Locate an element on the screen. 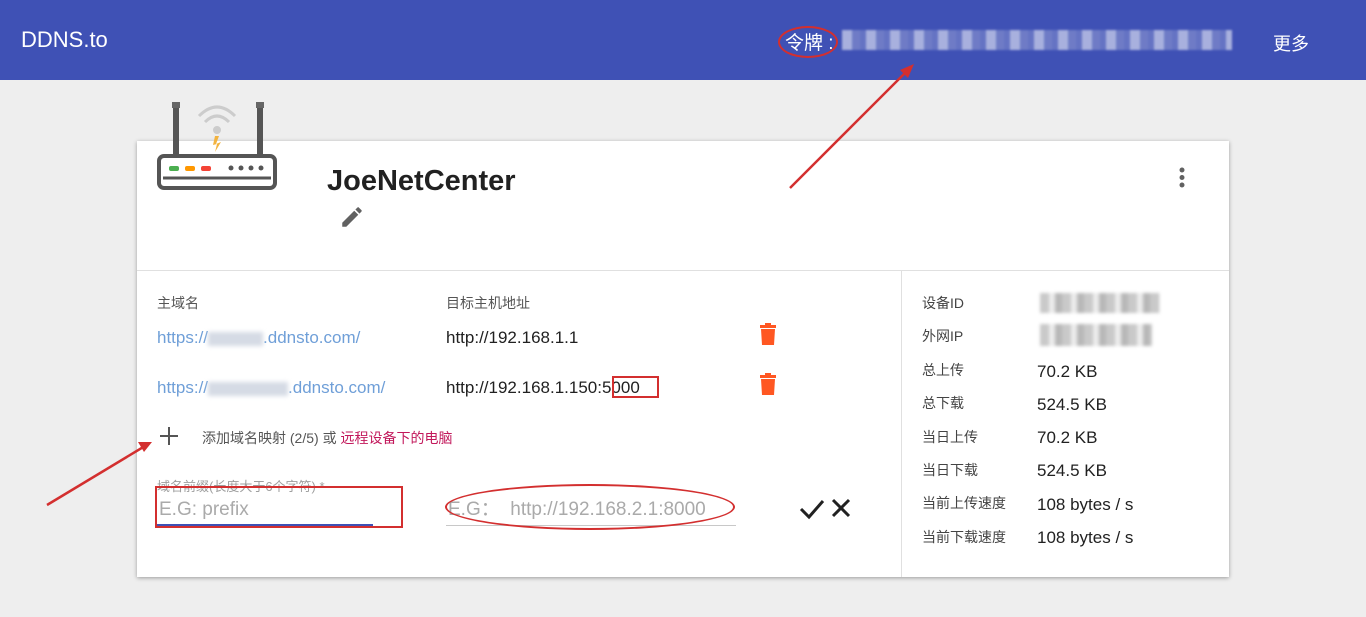  stat-label: 总下载 is located at coordinates (943, 403).